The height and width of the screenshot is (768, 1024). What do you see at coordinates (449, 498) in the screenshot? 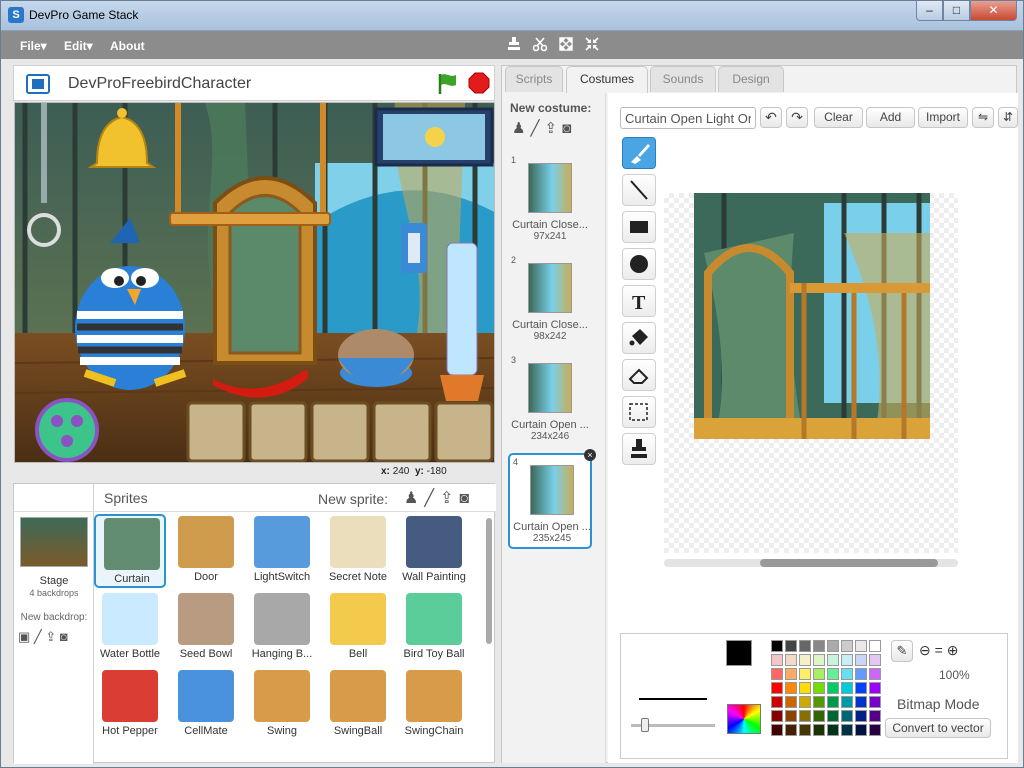
I see `upload-sprite-icon: ⇪` at bounding box center [449, 498].